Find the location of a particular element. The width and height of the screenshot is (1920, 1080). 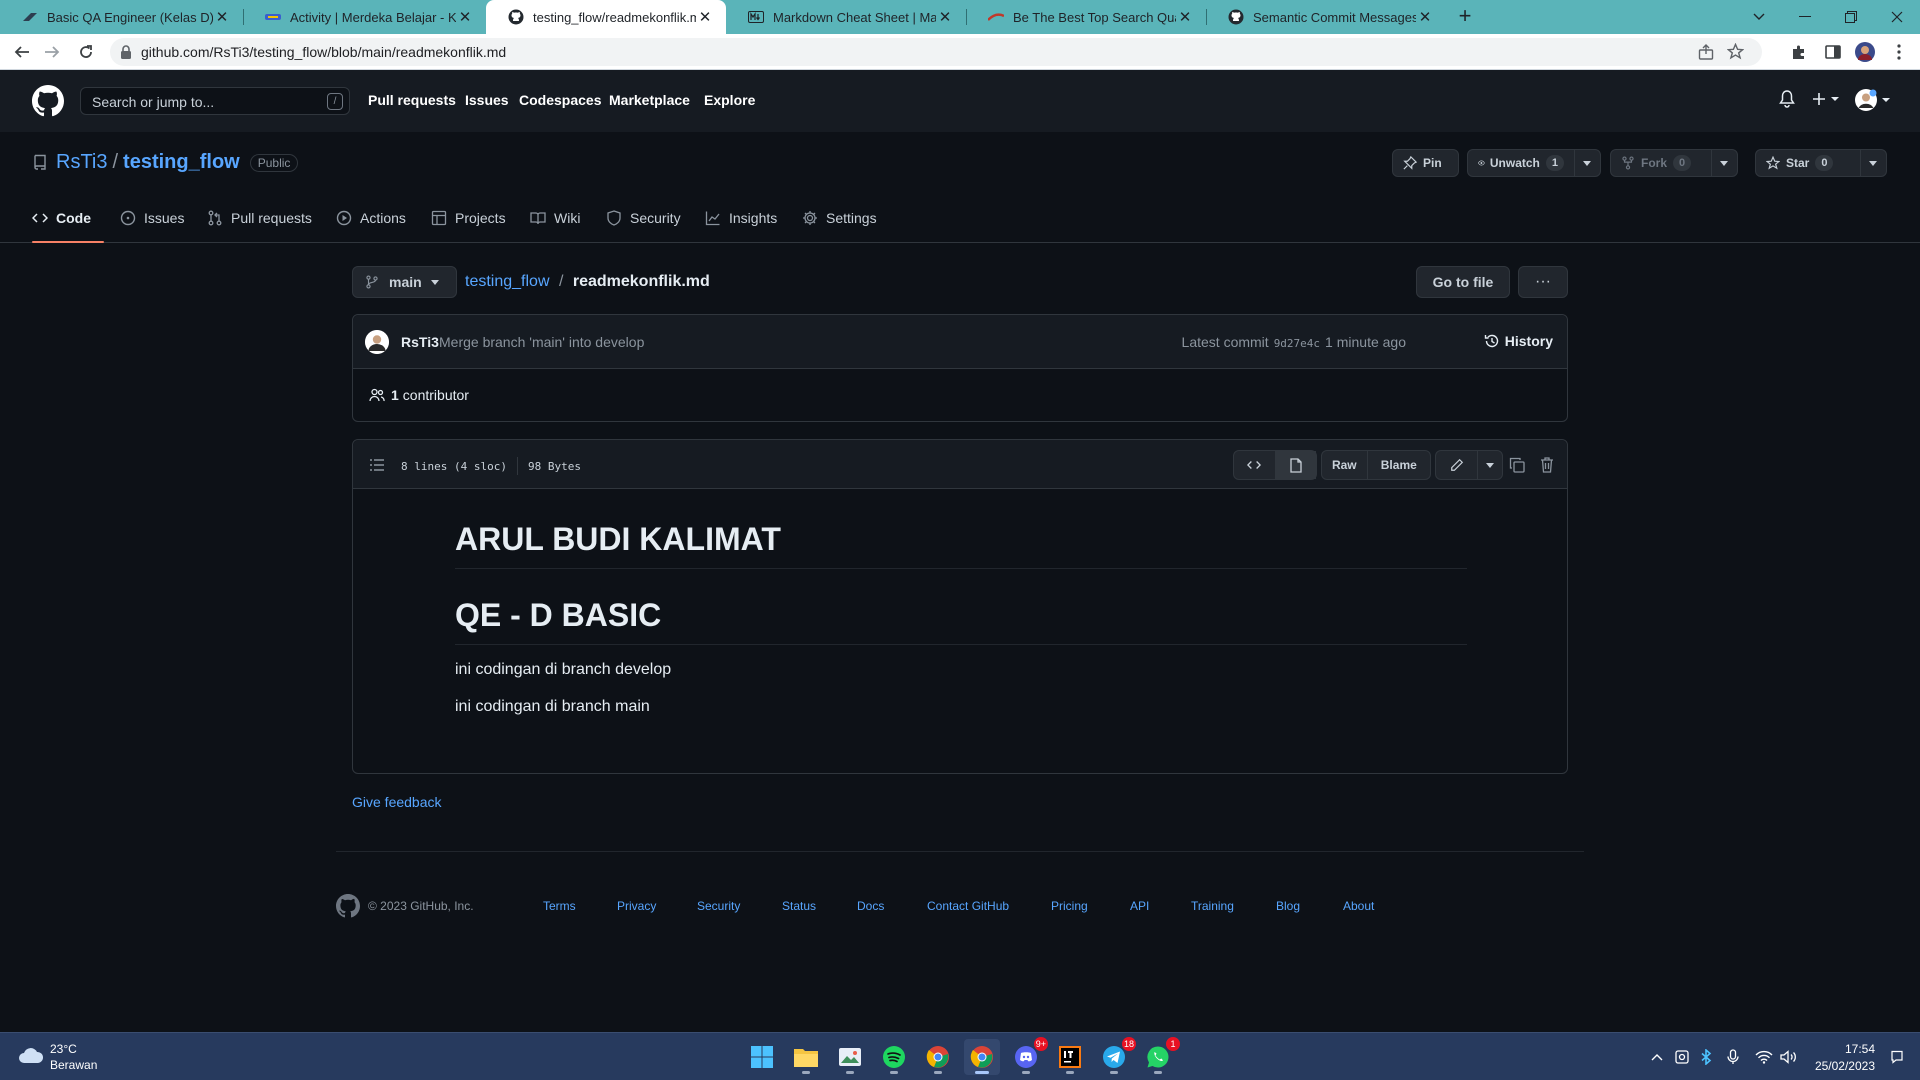

footer-link-blog: Blog is located at coordinates (1288, 906).